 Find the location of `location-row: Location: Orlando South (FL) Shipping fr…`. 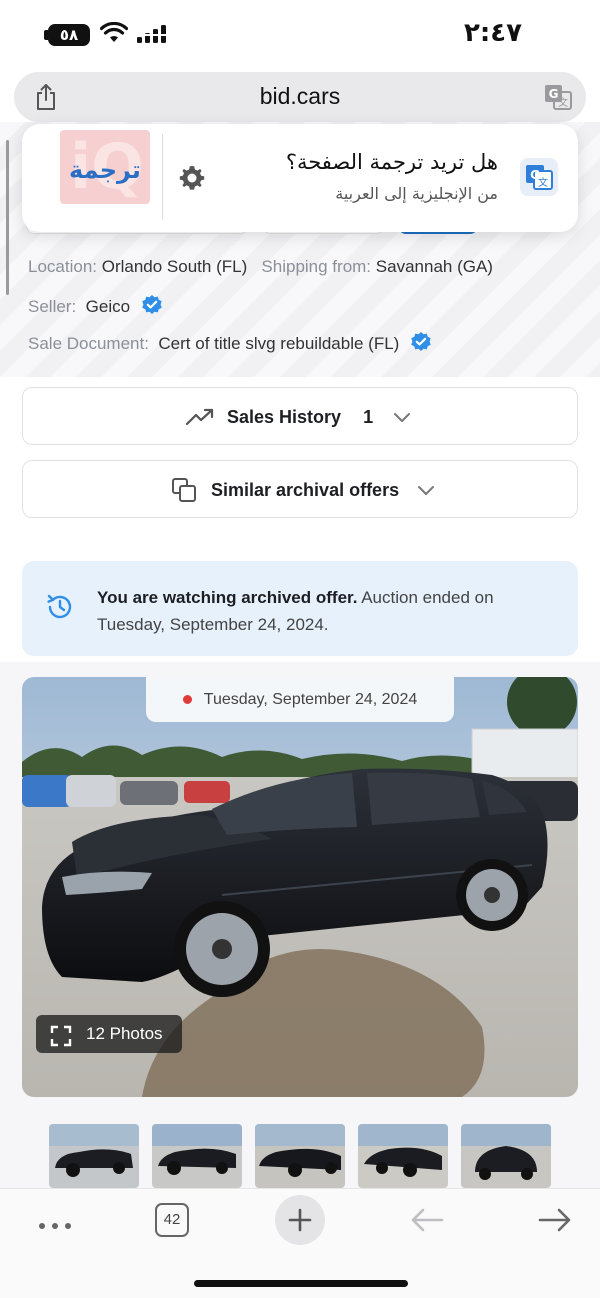

location-row: Location: Orlando South (FL) Shipping fr… is located at coordinates (260, 267).